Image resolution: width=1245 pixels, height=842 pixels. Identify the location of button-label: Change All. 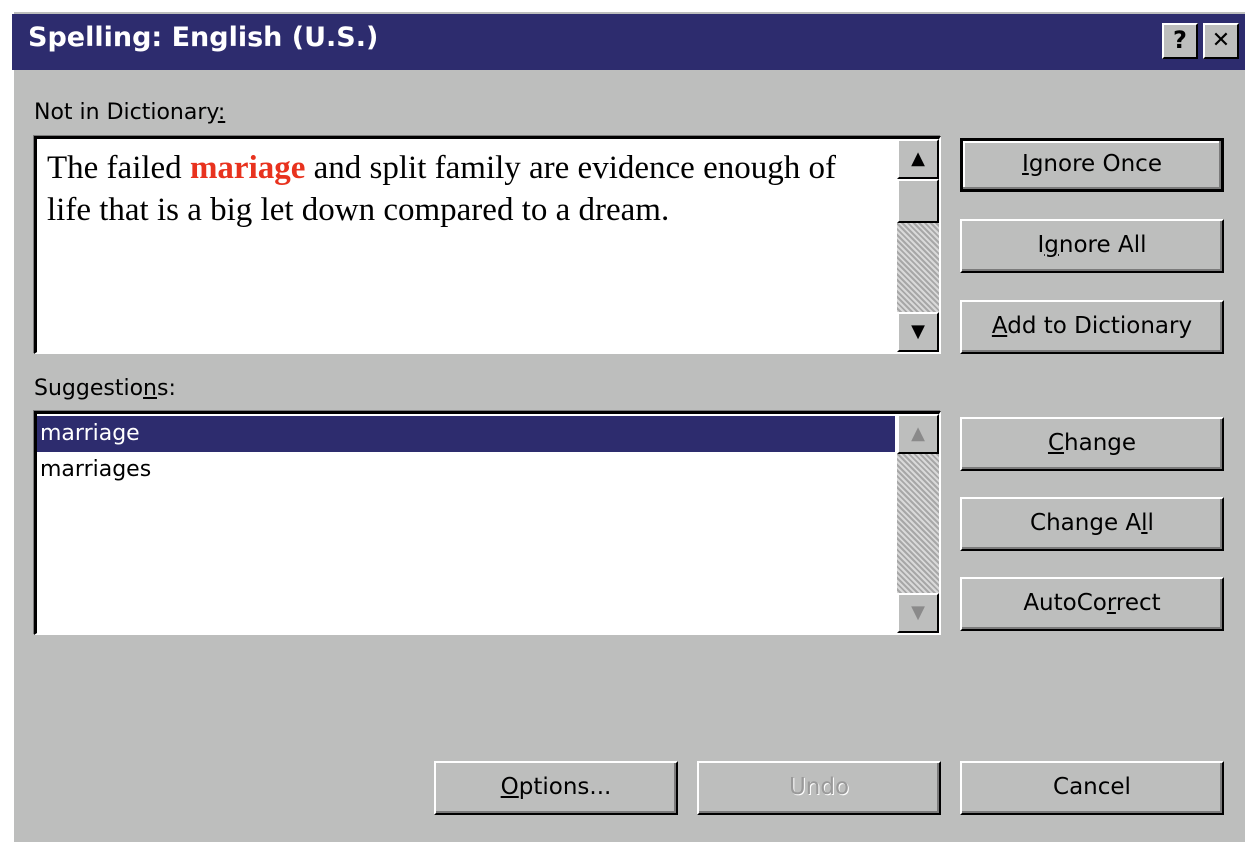
(1092, 523).